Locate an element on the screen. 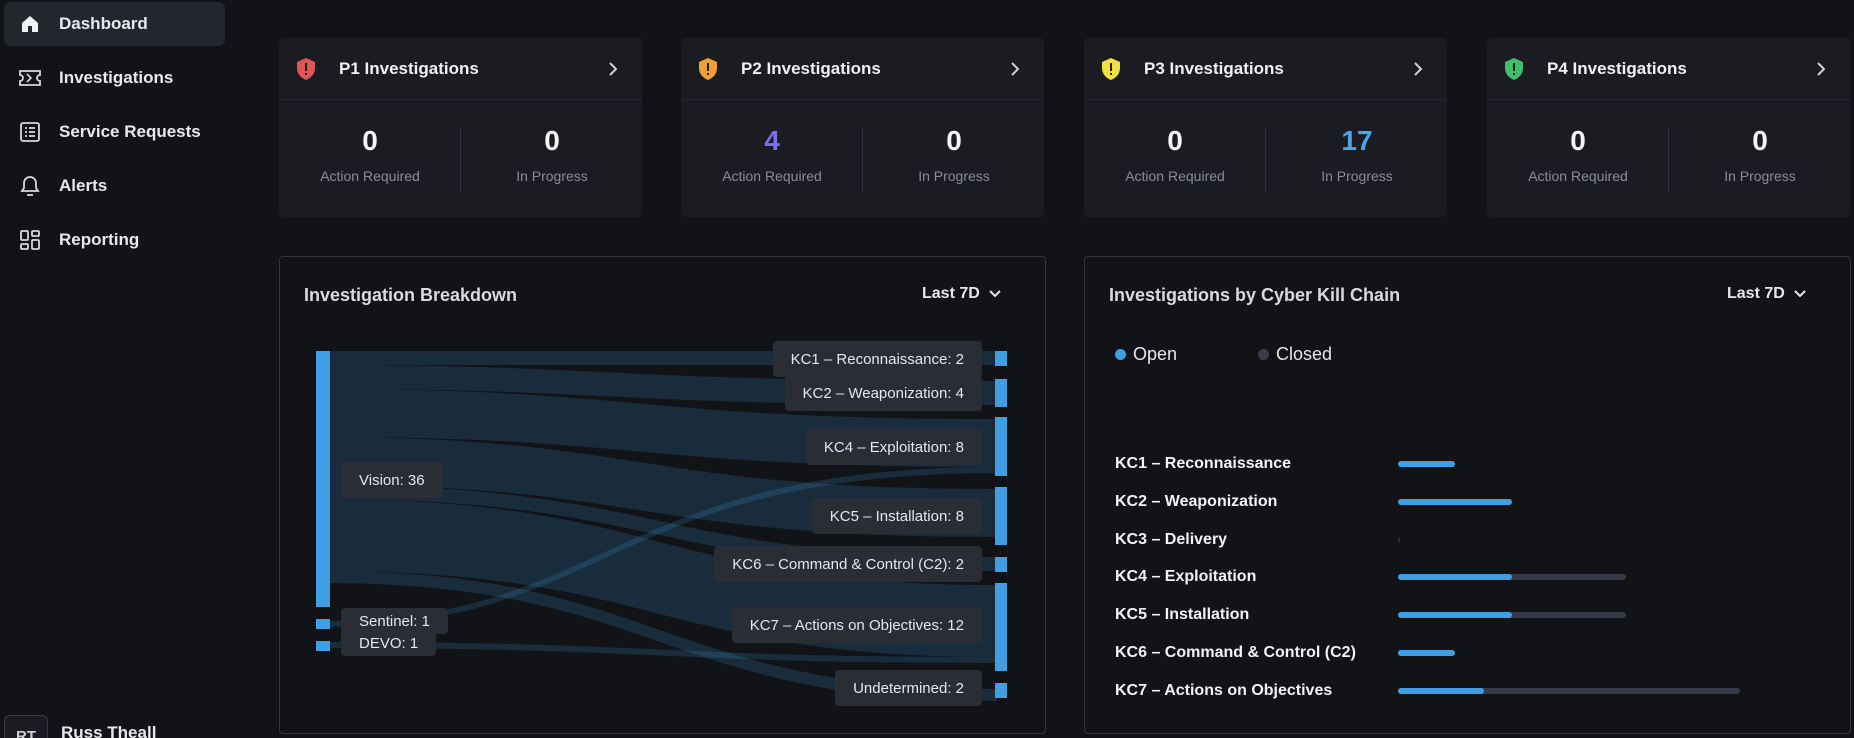  target-label-kc2: KC2 – Weaponization: 4 is located at coordinates (883, 393).